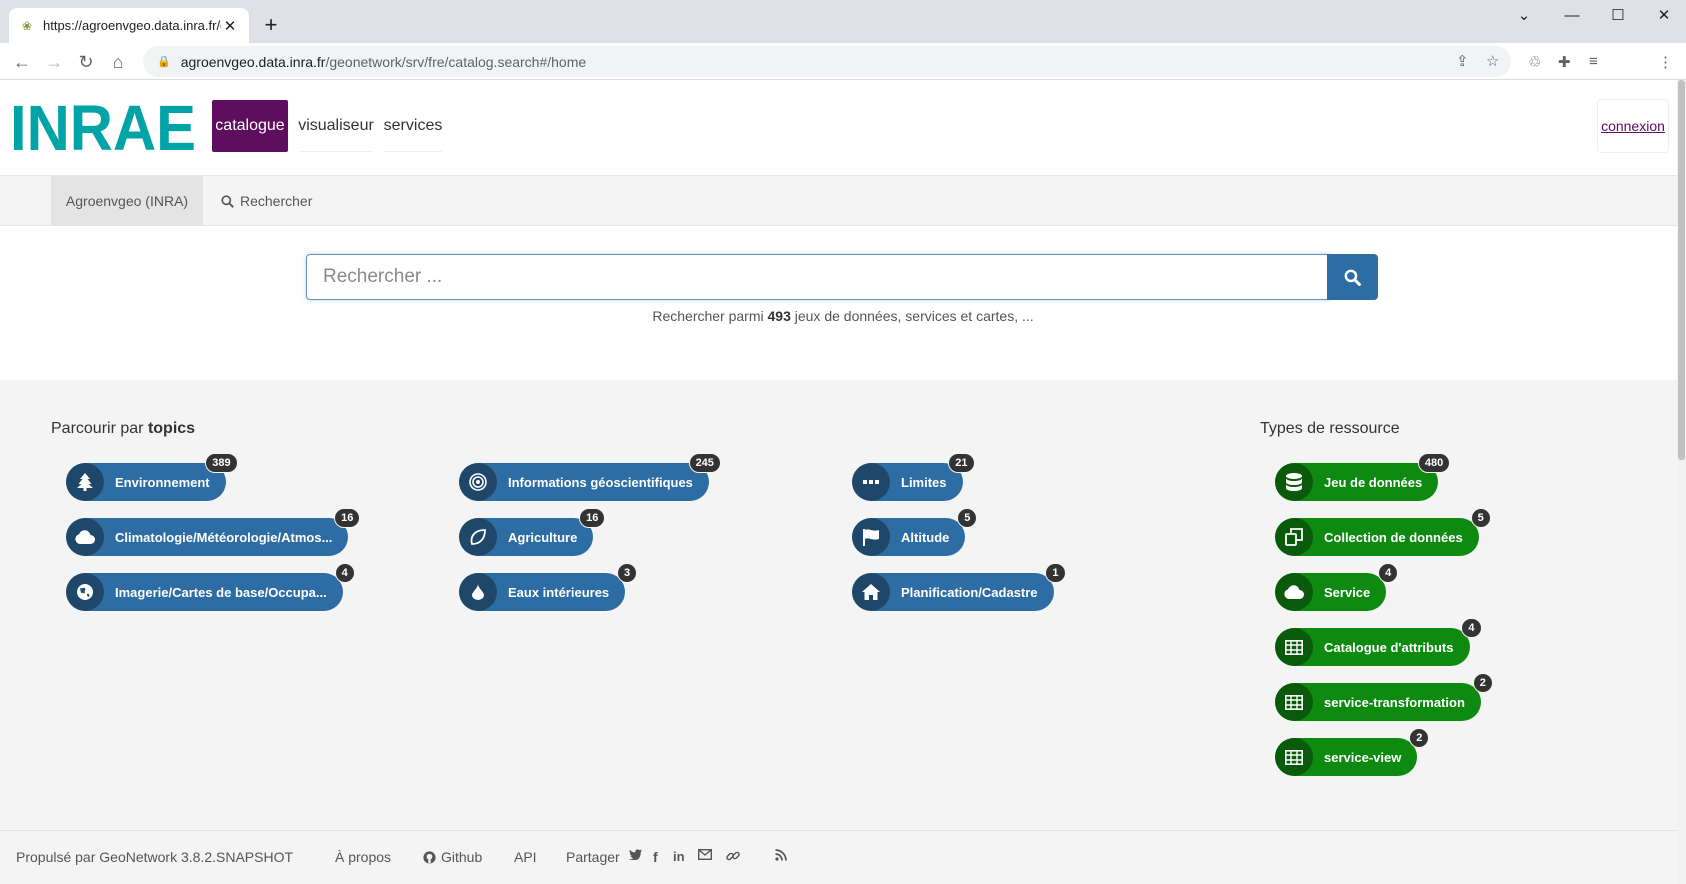 This screenshot has width=1686, height=884. I want to click on bookmark-star-icon: ☆, so click(1492, 61).